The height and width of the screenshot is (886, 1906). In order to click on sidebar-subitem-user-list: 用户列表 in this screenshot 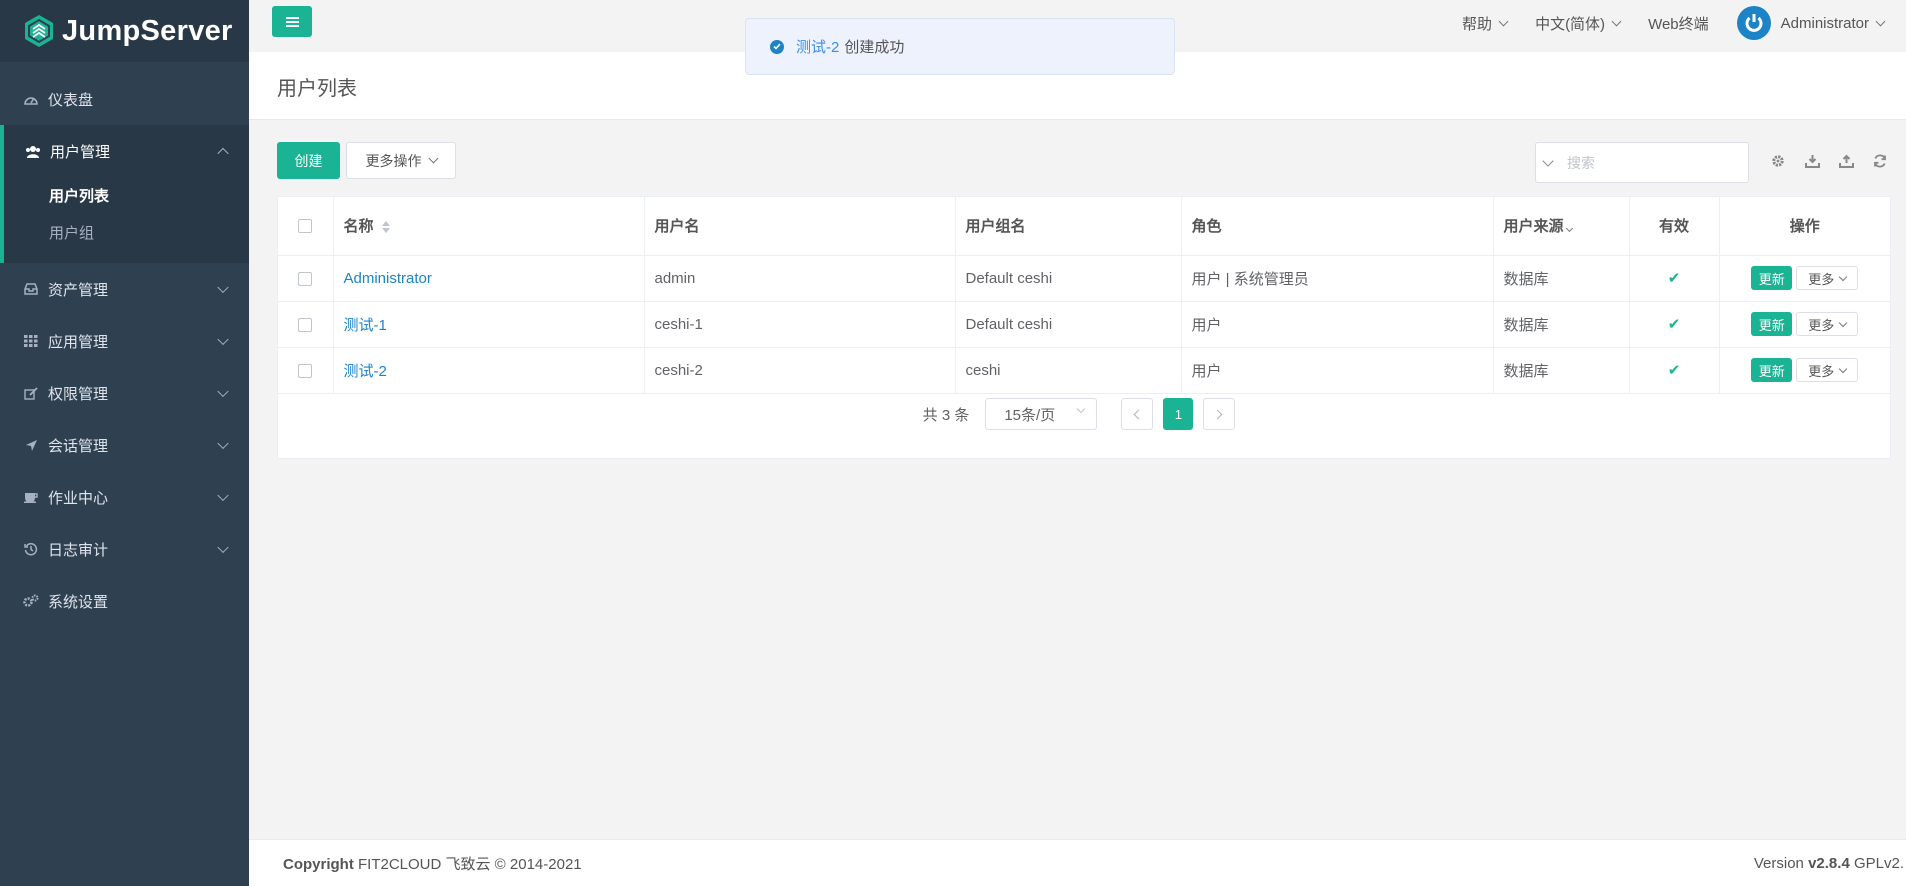, I will do `click(126, 195)`.